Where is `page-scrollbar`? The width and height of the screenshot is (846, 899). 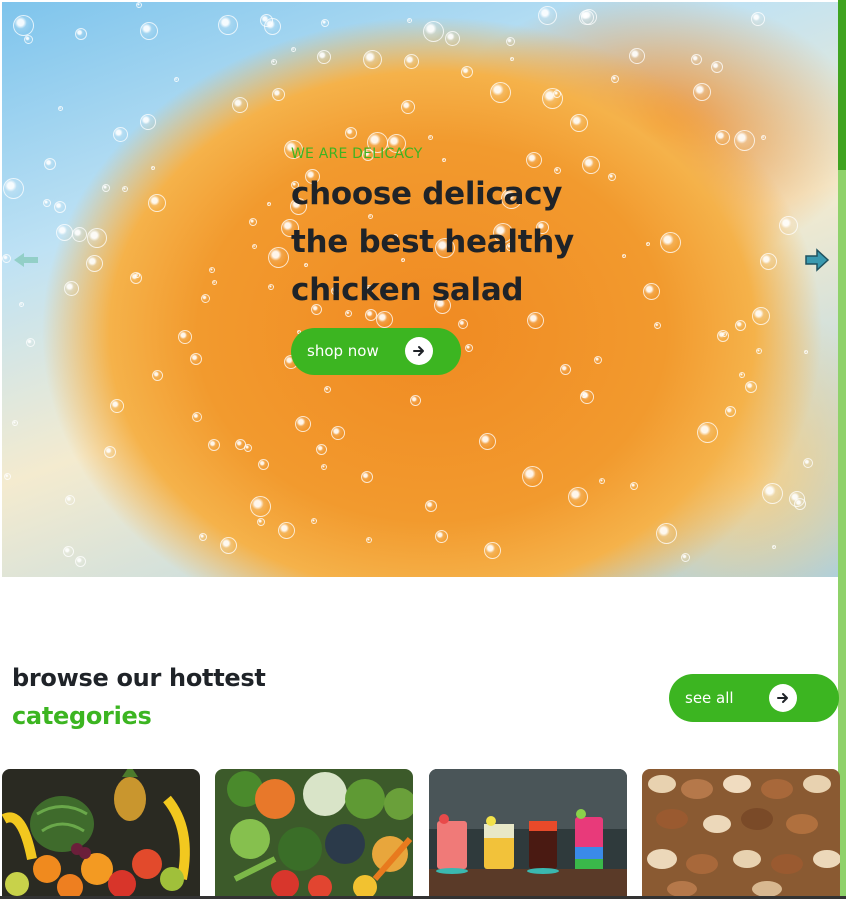
page-scrollbar is located at coordinates (842, 449).